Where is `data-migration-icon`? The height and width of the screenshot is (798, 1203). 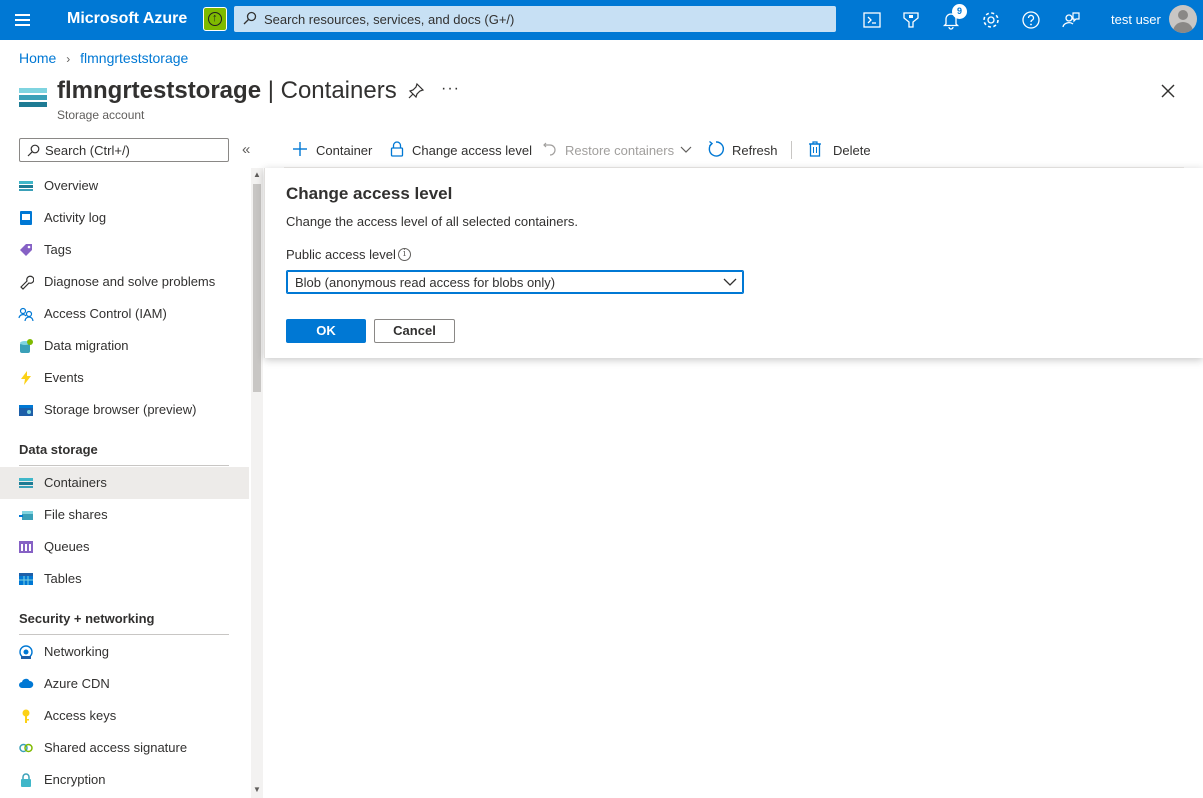
data-migration-icon is located at coordinates (26, 346).